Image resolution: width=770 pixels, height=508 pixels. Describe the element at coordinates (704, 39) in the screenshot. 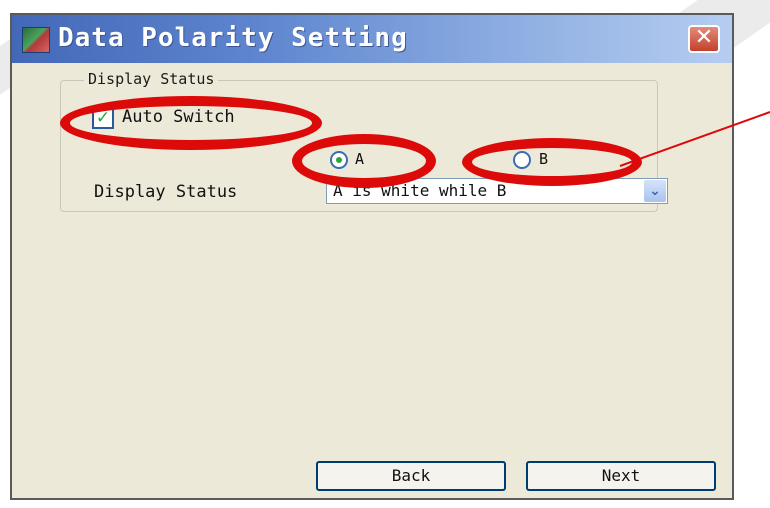

I see `close-button: ✕` at that location.